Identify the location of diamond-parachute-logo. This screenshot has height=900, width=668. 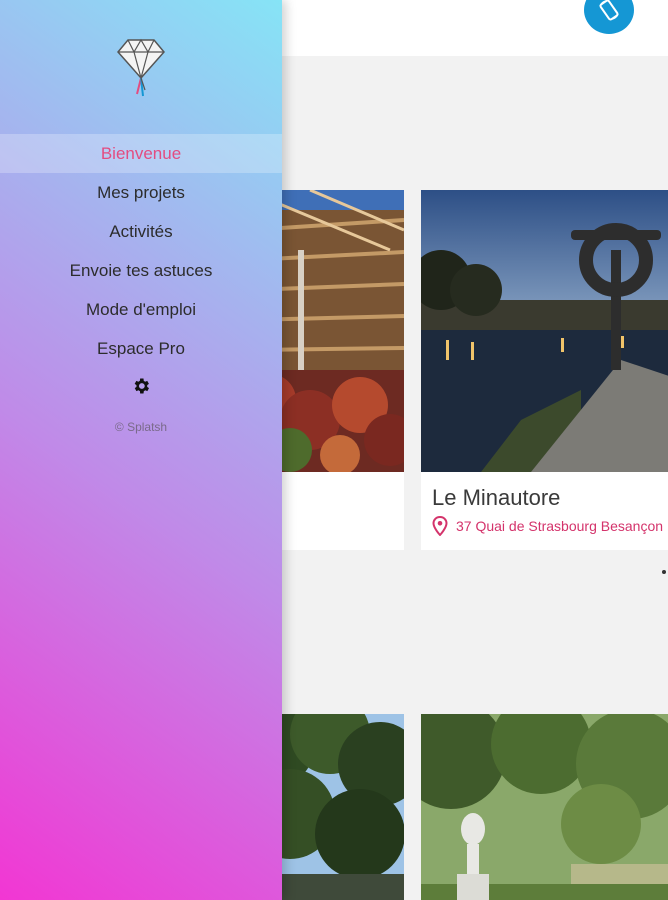
(141, 67).